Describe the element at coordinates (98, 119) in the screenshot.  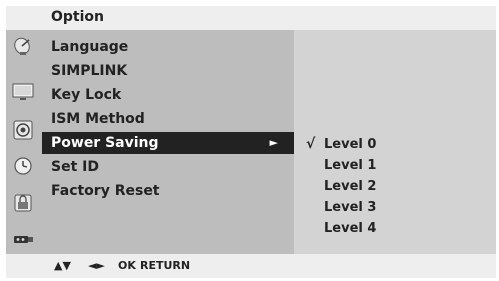
I see `menu-item-label: ISM Method` at that location.